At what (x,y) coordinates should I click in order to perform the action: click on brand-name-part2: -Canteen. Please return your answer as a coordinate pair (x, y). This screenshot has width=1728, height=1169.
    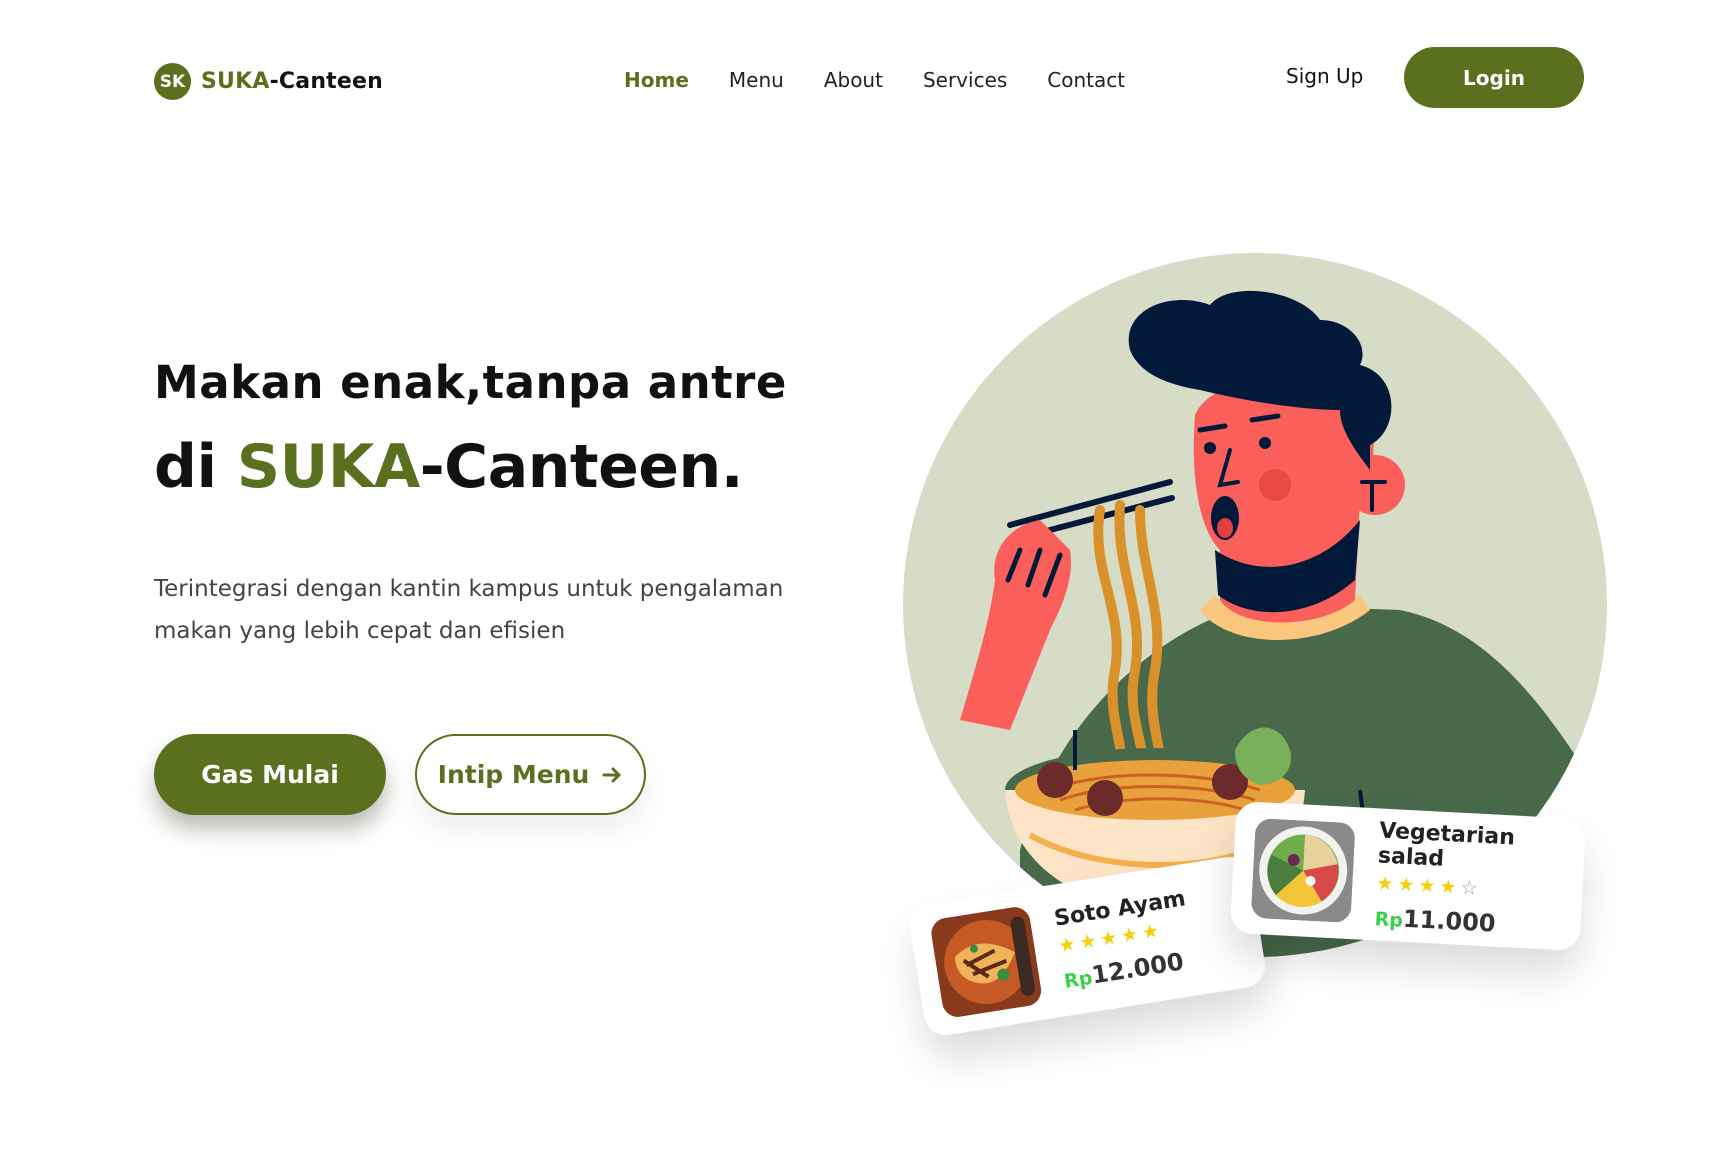
    Looking at the image, I should click on (326, 81).